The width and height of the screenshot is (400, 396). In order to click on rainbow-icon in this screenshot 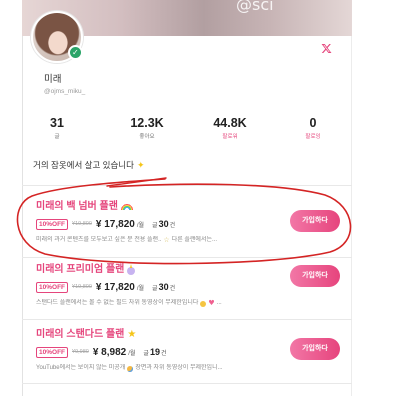, I will do `click(126, 206)`.